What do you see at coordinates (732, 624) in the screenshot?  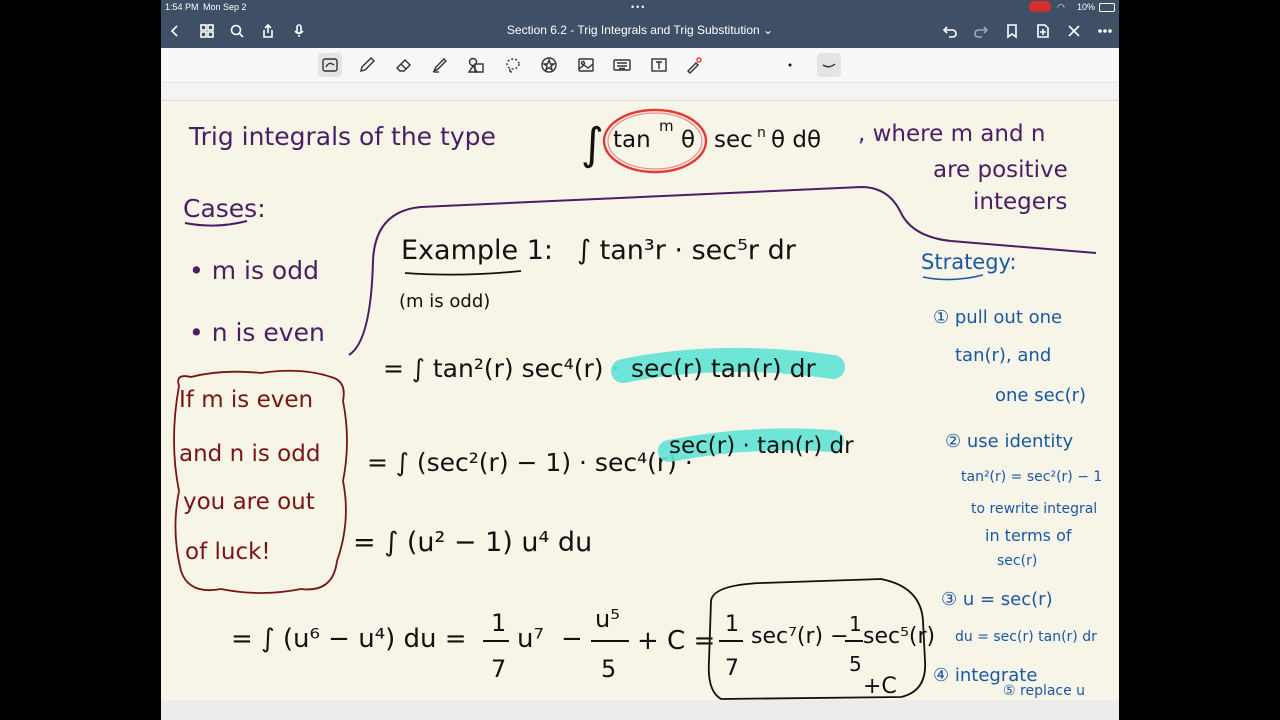 I see `ans-frac1-num: 1` at bounding box center [732, 624].